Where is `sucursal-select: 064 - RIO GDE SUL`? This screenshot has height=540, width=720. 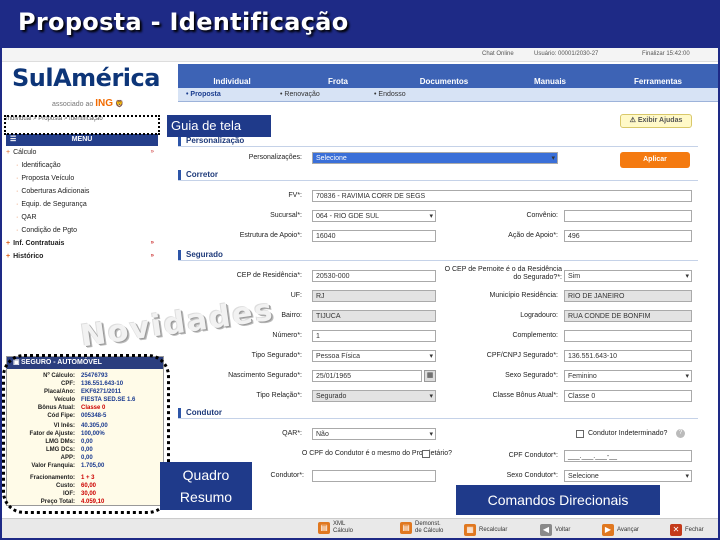
sucursal-select: 064 - RIO GDE SUL is located at coordinates (374, 216).